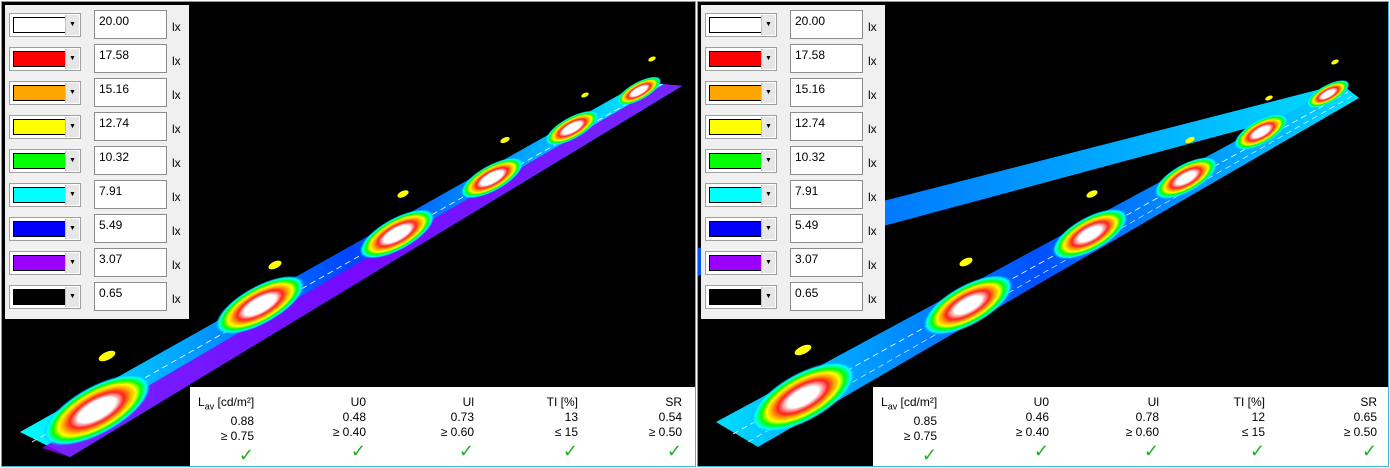  I want to click on u0-value: 0.48, so click(354, 417).